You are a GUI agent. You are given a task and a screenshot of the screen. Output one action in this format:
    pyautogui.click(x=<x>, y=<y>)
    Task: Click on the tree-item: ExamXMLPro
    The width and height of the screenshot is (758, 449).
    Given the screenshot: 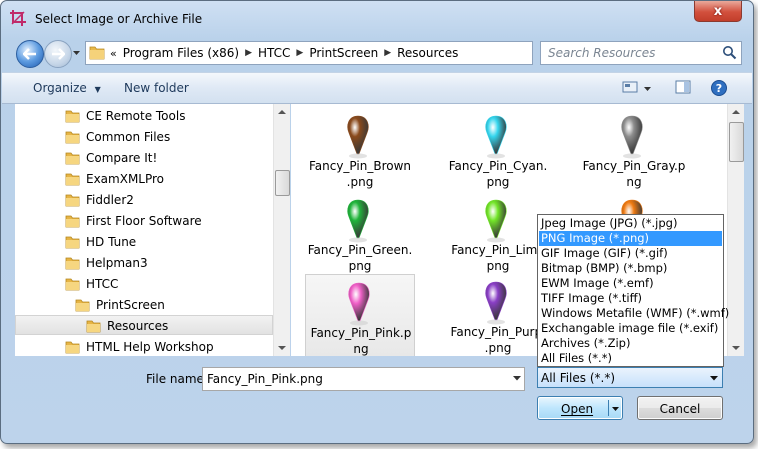 What is the action you would take?
    pyautogui.click(x=144, y=179)
    